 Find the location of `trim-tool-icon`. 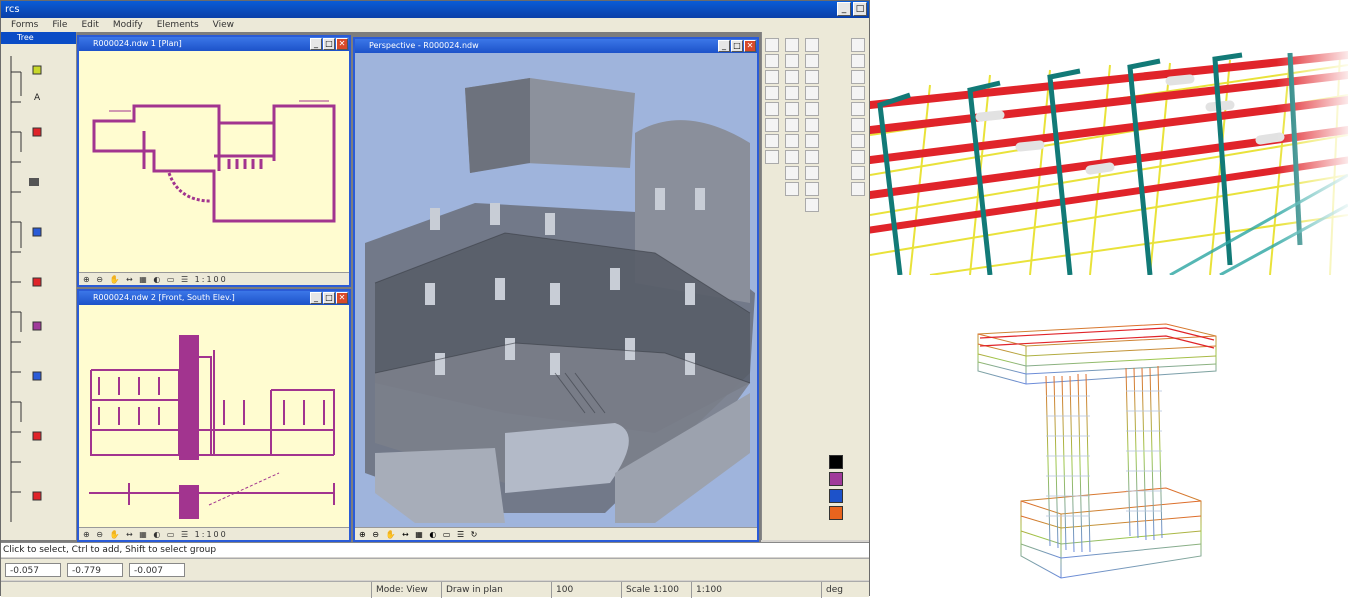

trim-tool-icon is located at coordinates (812, 125).